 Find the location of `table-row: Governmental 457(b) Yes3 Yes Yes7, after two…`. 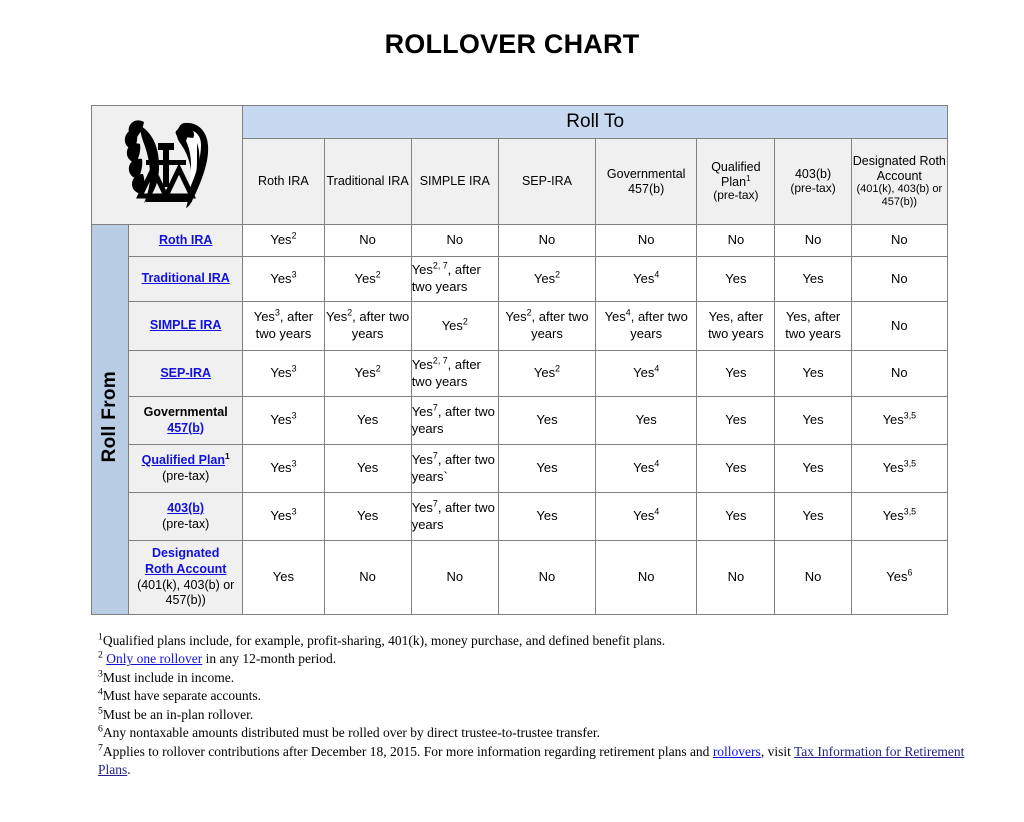

table-row: Governmental 457(b) Yes3 Yes Yes7, after two… is located at coordinates (520, 420).